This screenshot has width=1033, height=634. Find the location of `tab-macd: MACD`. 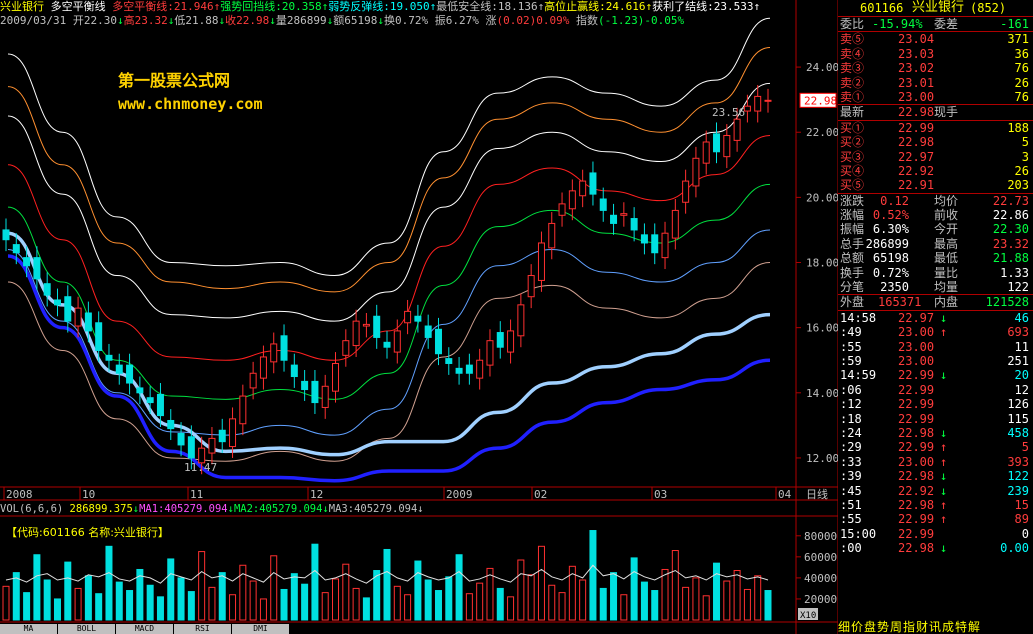

tab-macd: MACD is located at coordinates (145, 629).